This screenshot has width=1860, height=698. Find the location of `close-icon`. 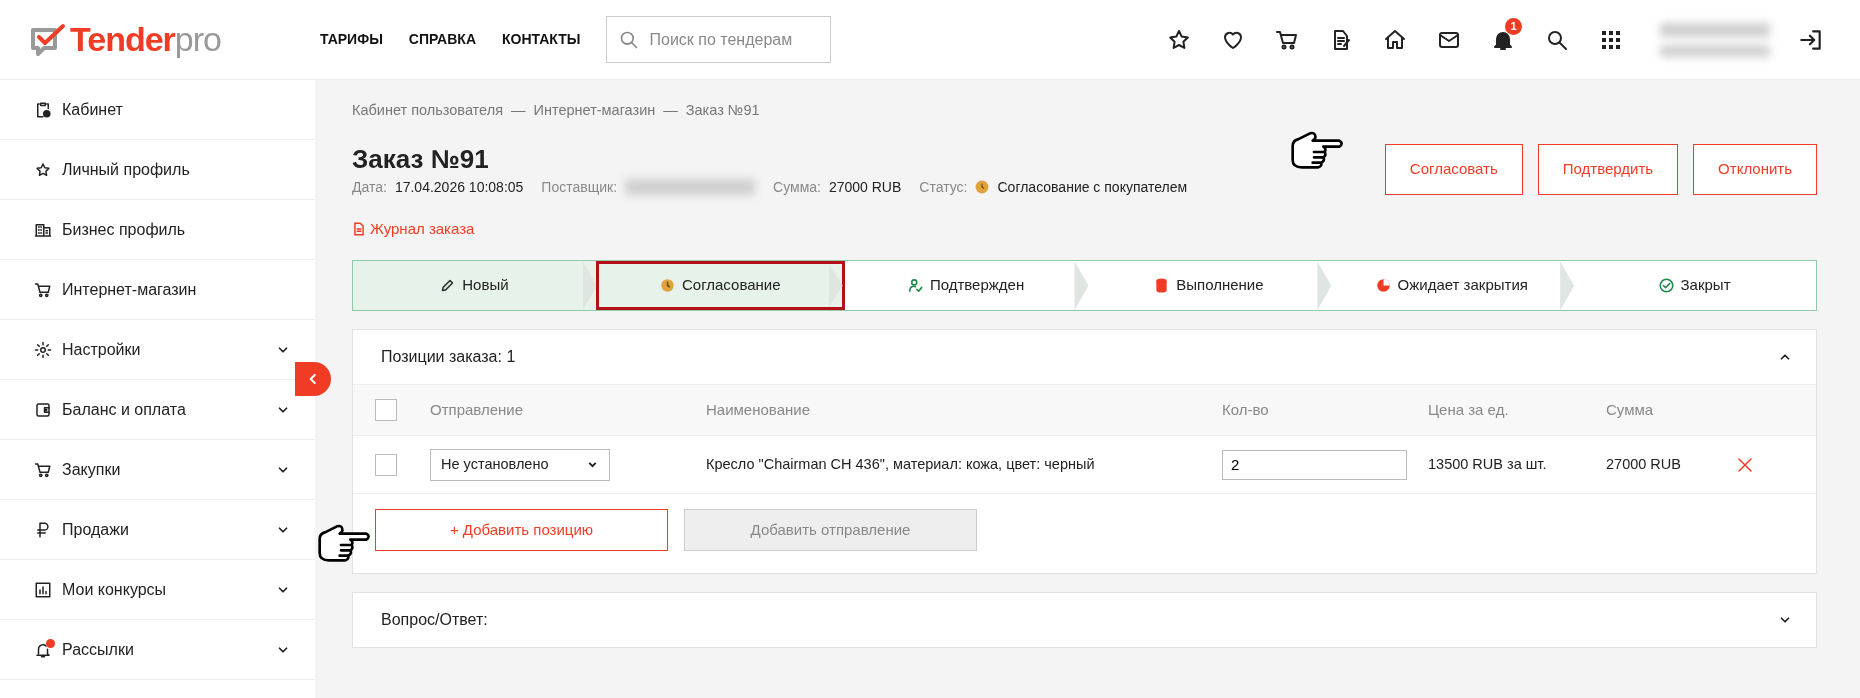

close-icon is located at coordinates (1745, 464).